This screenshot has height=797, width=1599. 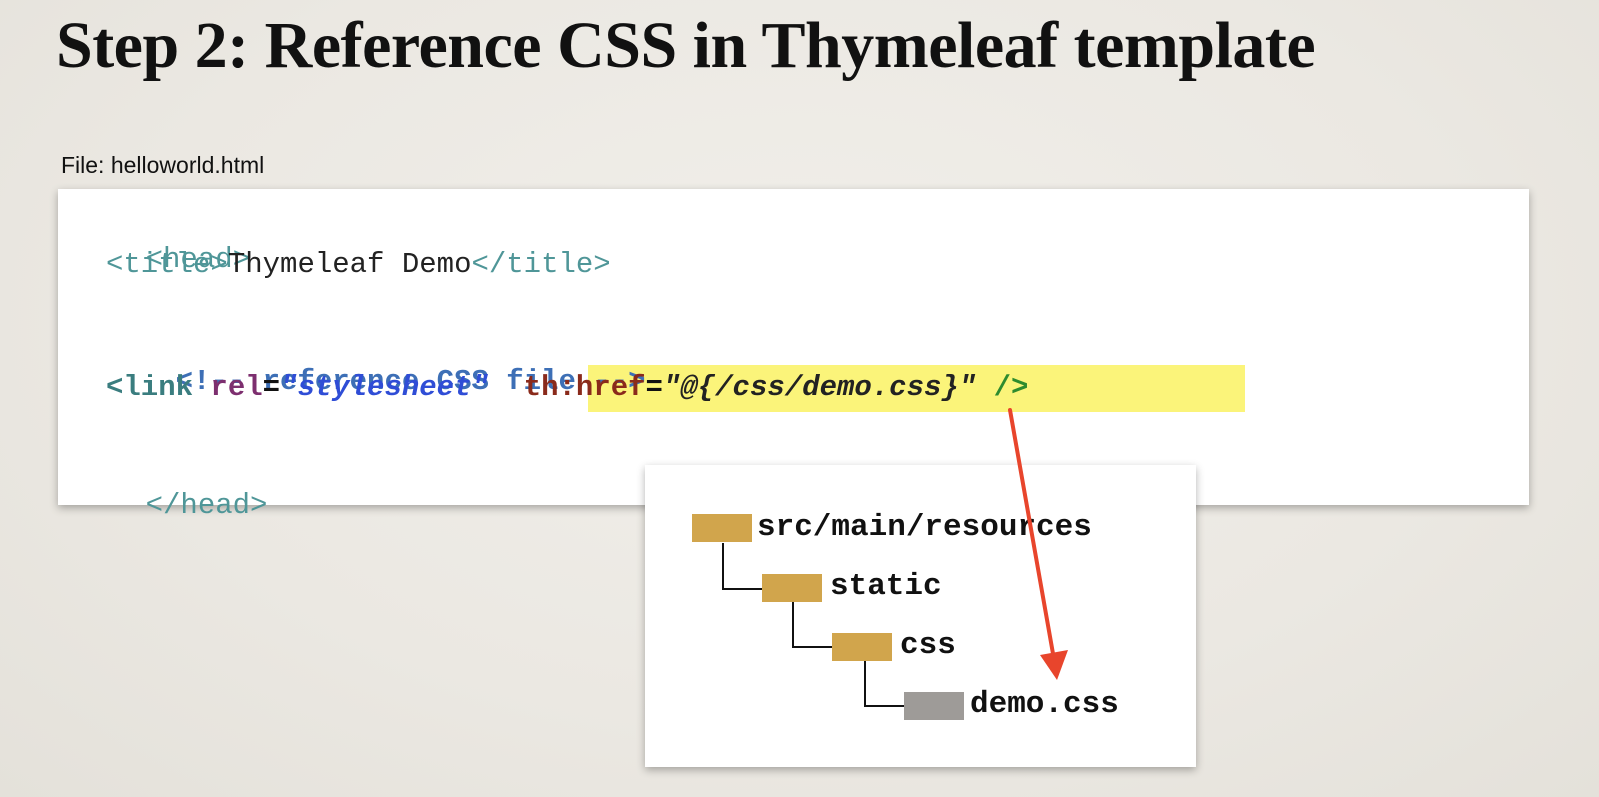 I want to click on tree-item-resources: src/main/resources, so click(x=924, y=527).